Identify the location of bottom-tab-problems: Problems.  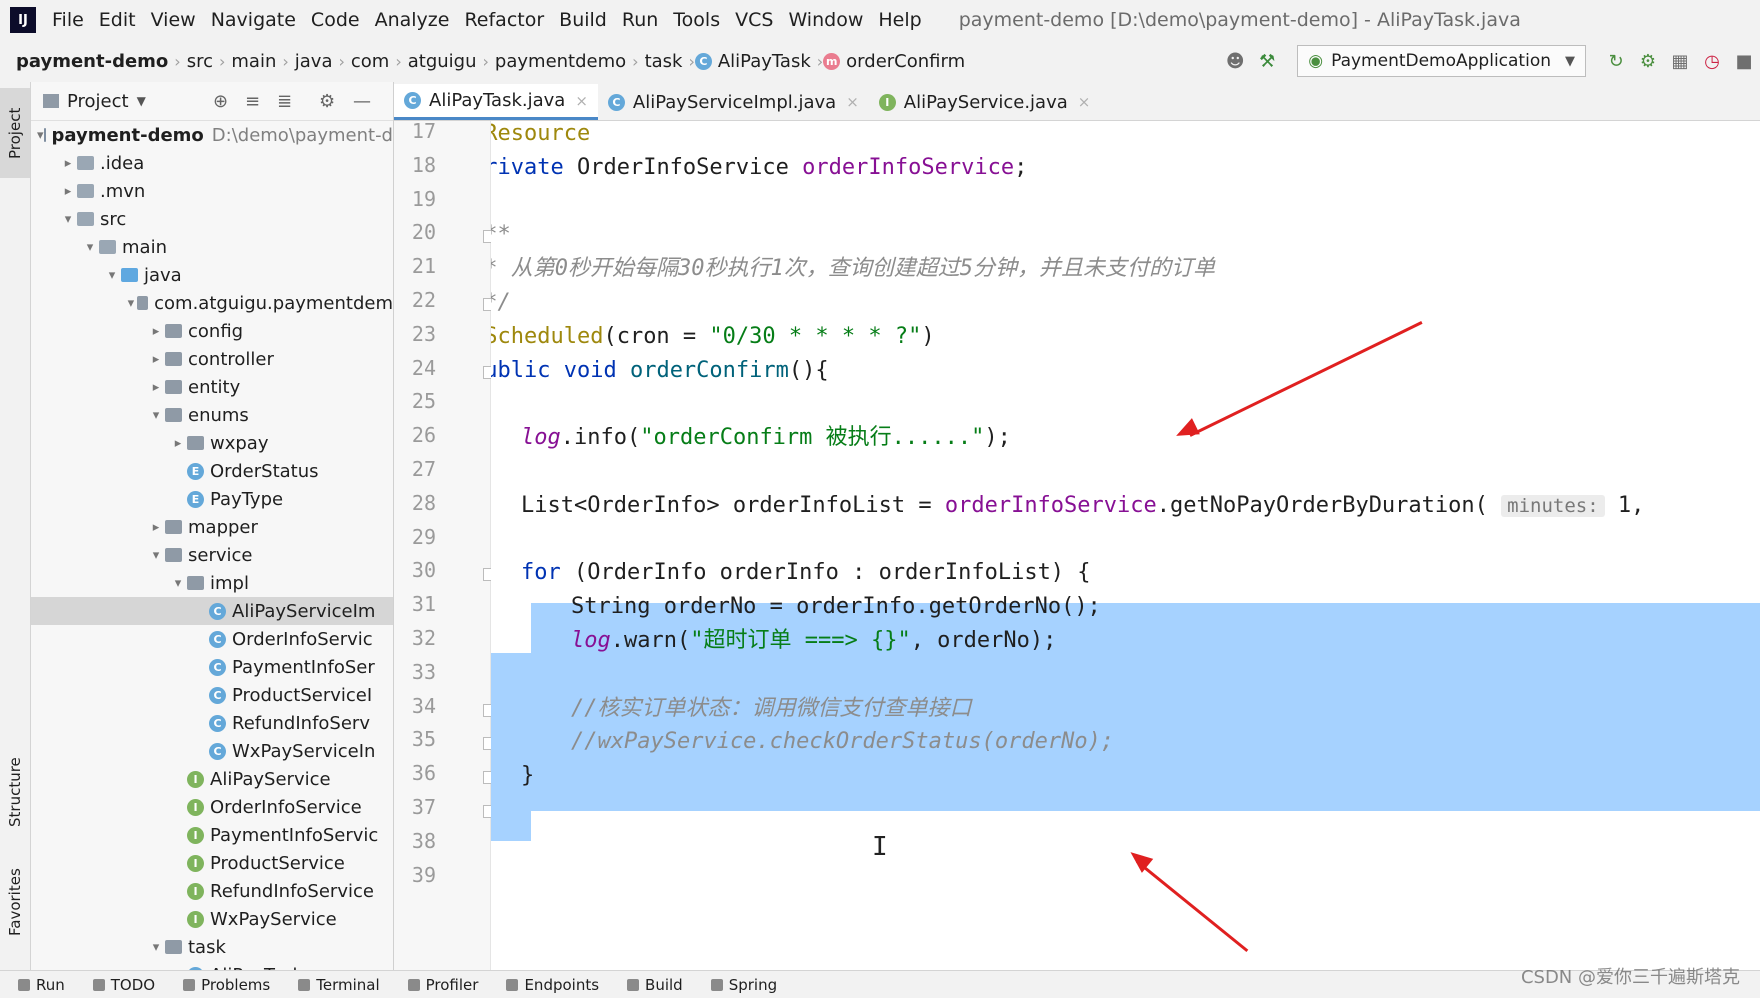
(226, 985).